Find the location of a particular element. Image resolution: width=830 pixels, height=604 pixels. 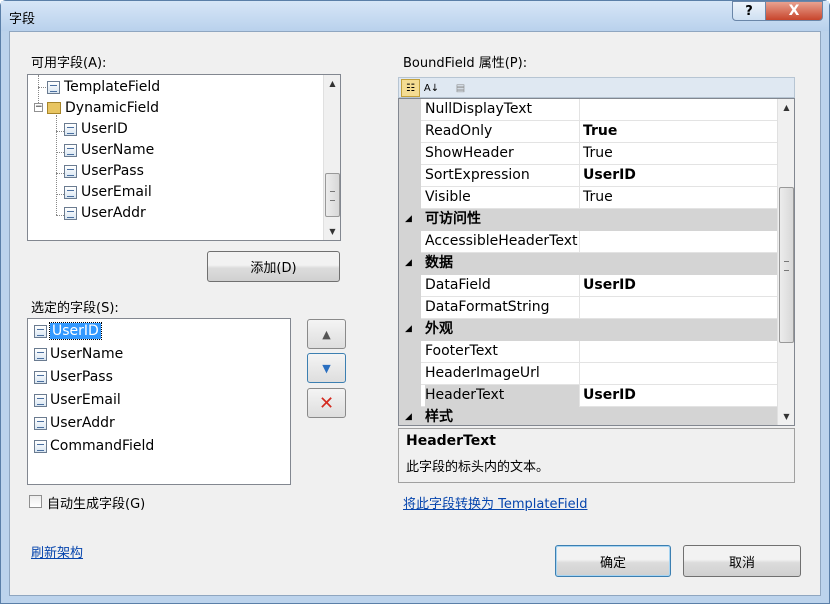

property-grid-scrollbar: ▲ ▼ is located at coordinates (785, 262).